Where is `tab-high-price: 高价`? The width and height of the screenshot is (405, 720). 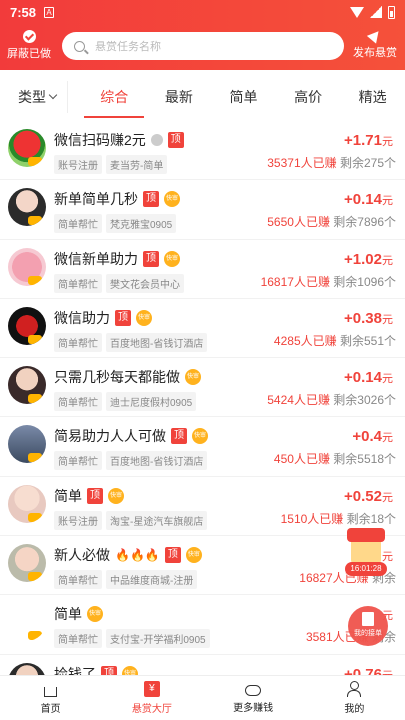
tab-high-price: 高价 is located at coordinates (308, 97).